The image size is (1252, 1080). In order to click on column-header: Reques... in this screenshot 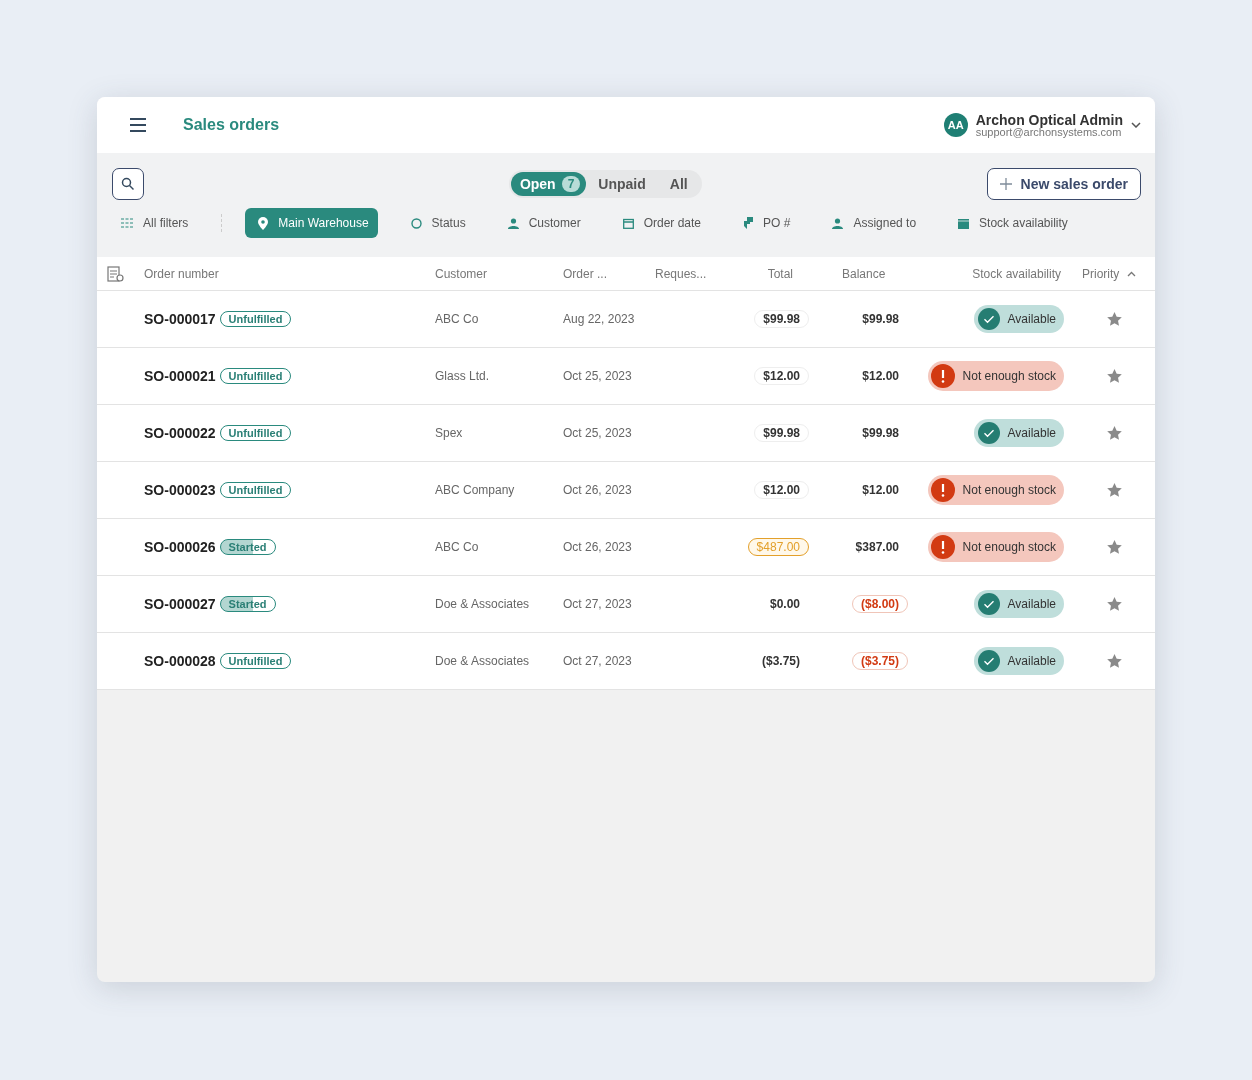, I will do `click(681, 273)`.